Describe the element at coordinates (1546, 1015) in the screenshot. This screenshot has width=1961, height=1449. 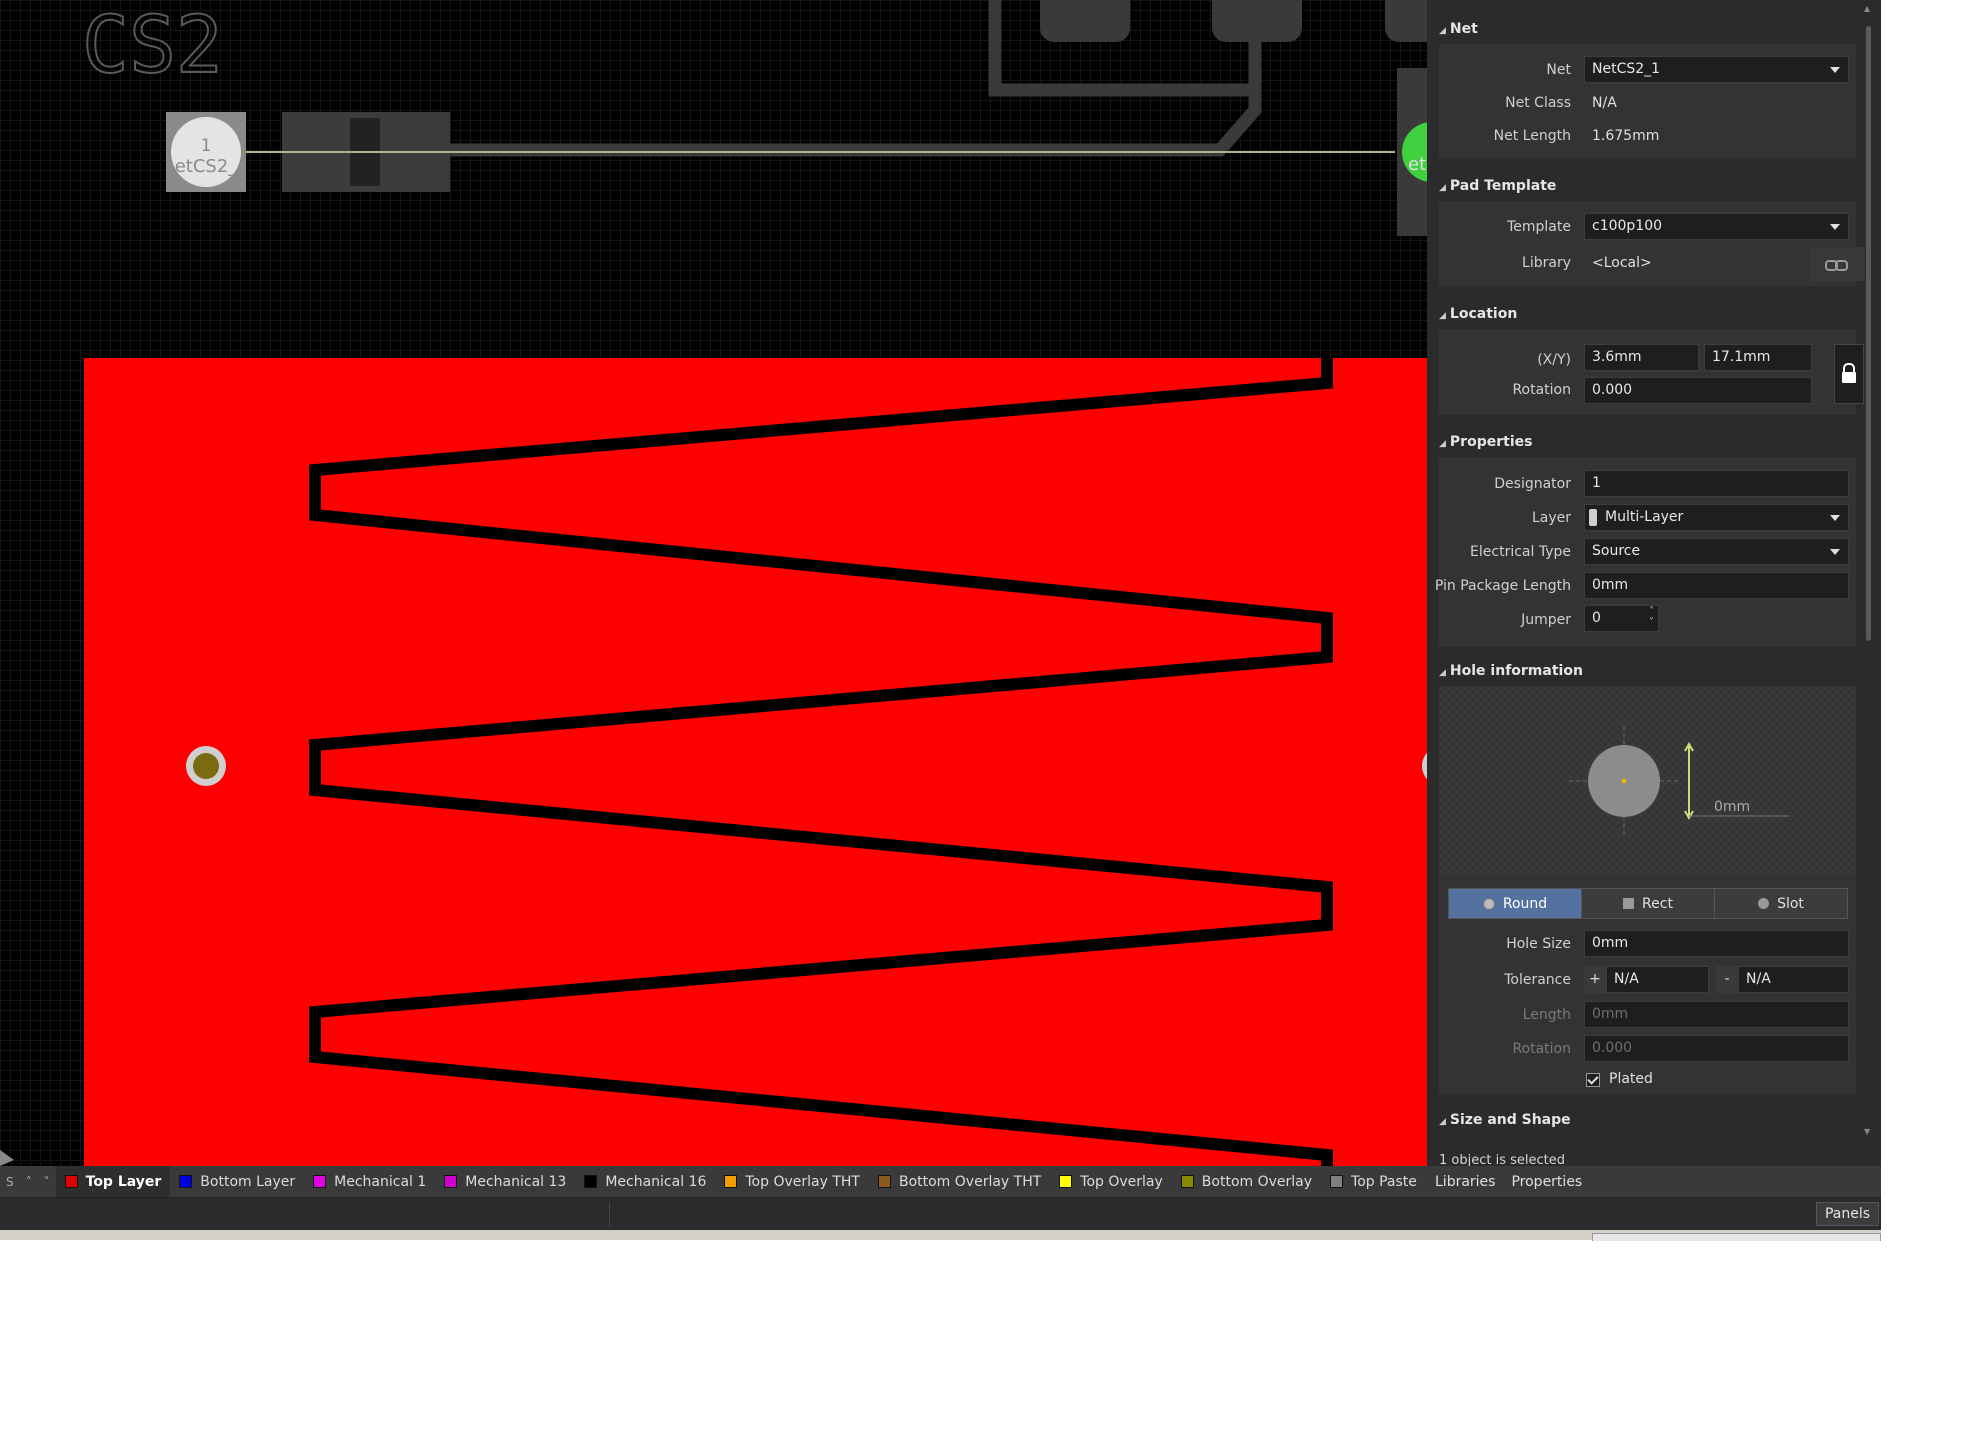
I see `length-label: Length` at that location.